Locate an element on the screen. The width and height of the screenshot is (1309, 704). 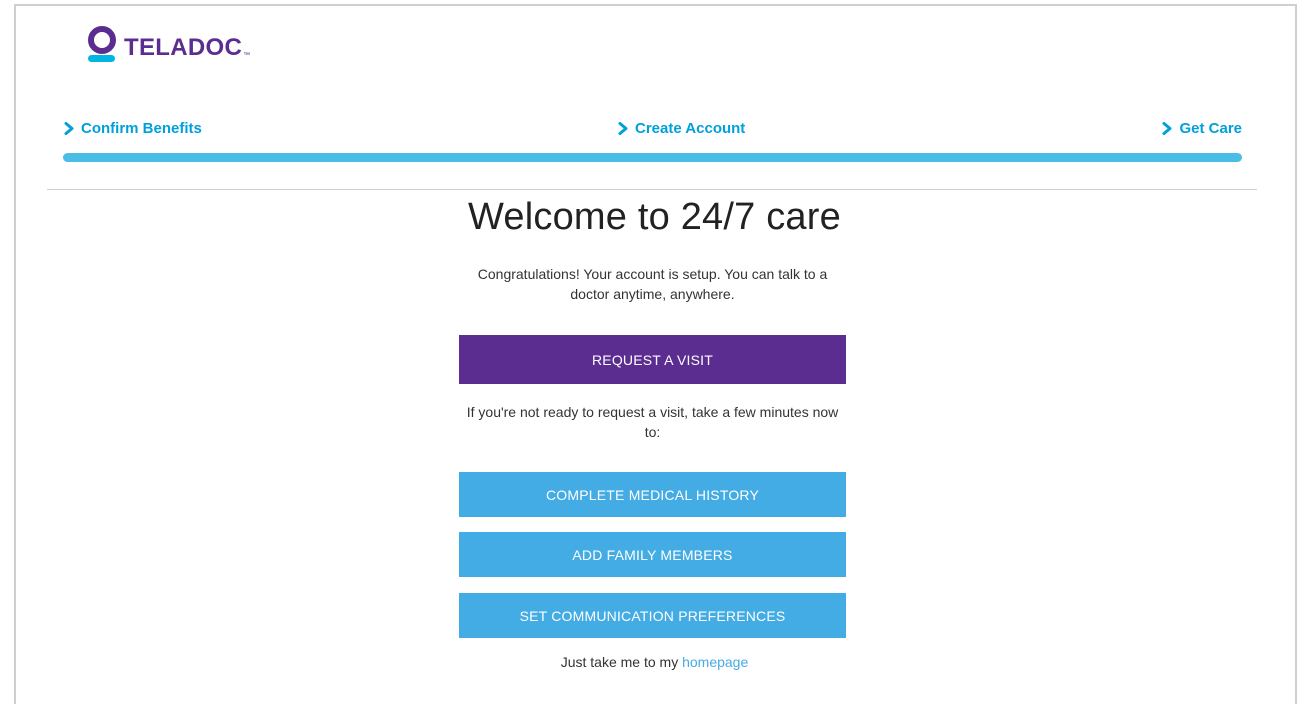
page-title: Welcome to 24/7 care is located at coordinates (654, 217).